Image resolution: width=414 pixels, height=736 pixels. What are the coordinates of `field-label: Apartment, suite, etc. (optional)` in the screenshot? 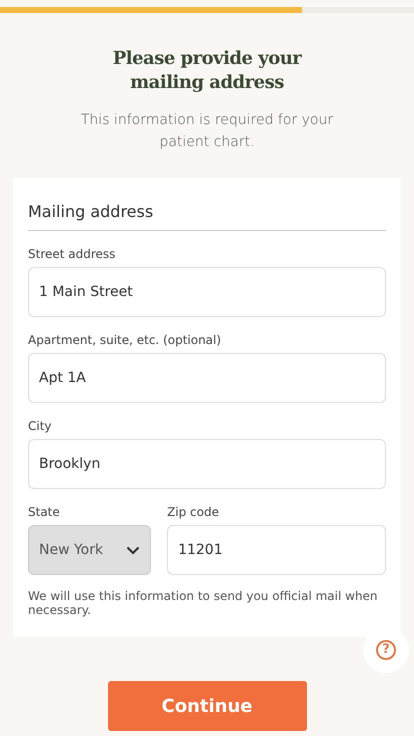 It's located at (125, 340).